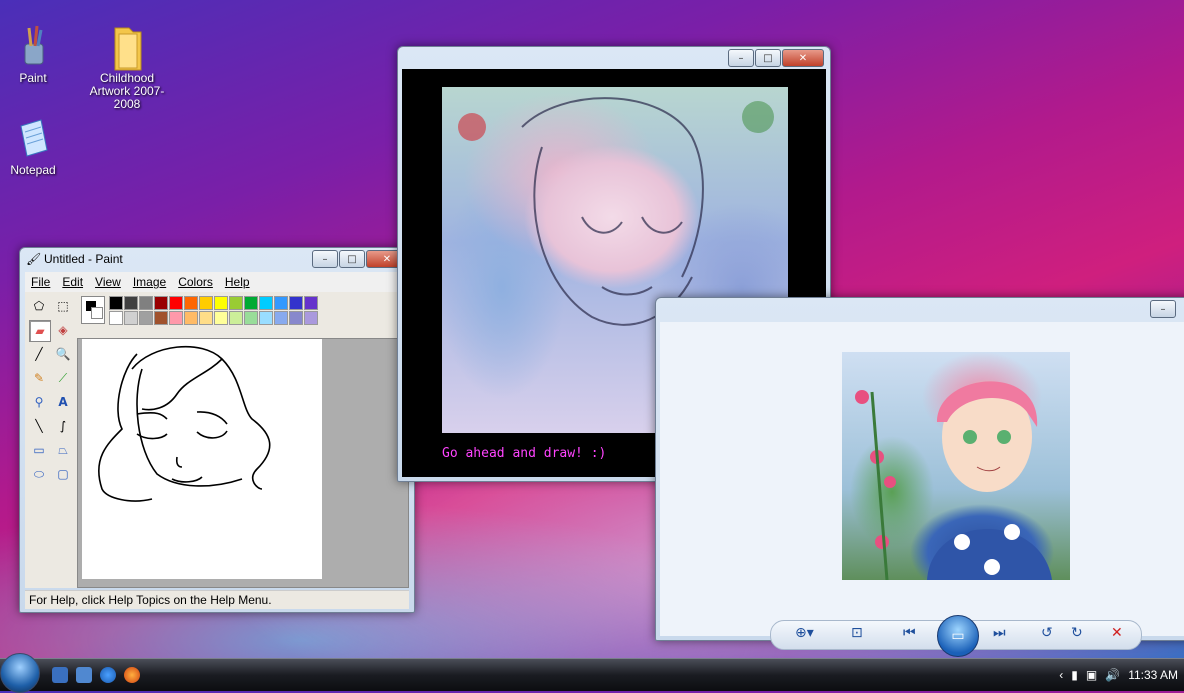  I want to click on previous-icon: ⏮, so click(909, 633).